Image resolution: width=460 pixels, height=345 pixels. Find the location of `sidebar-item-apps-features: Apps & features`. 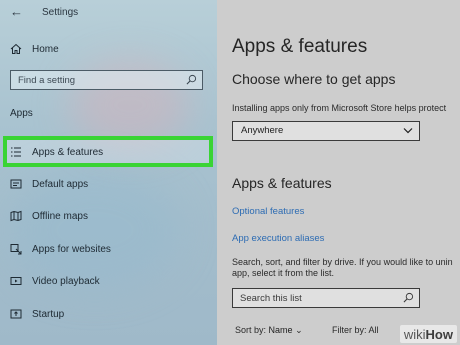

sidebar-item-apps-features: Apps & features is located at coordinates (56, 152).